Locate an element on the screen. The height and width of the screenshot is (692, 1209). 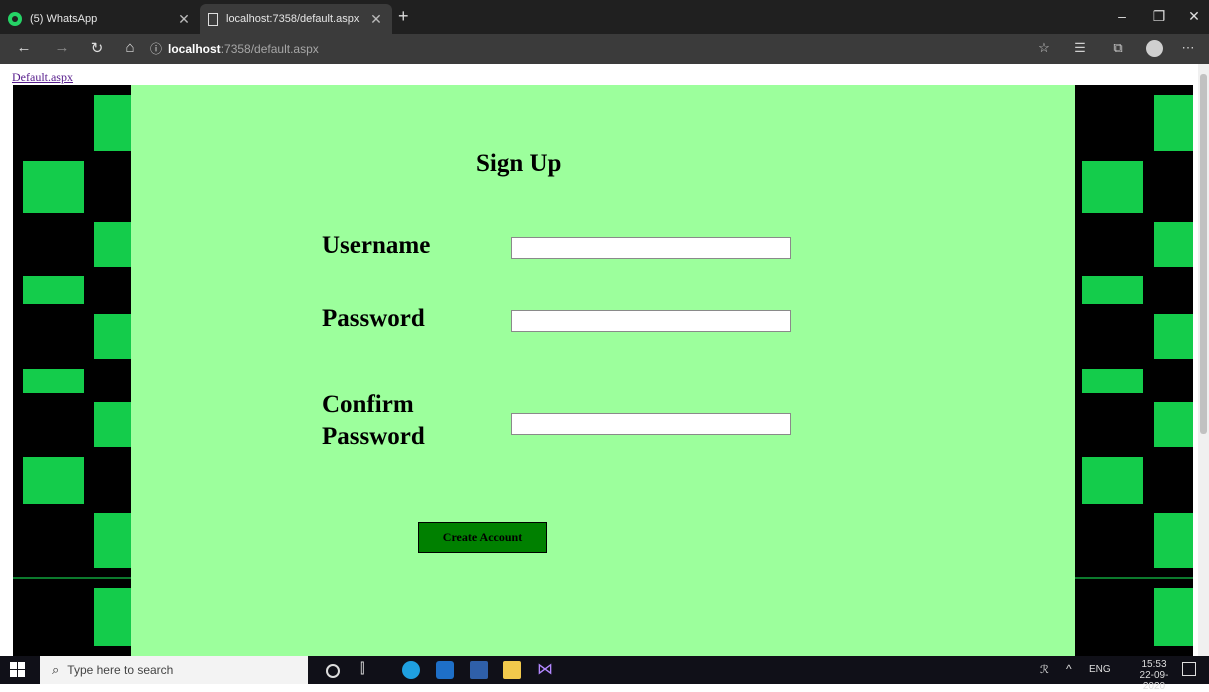
new-tab-icon: + is located at coordinates (403, 16).